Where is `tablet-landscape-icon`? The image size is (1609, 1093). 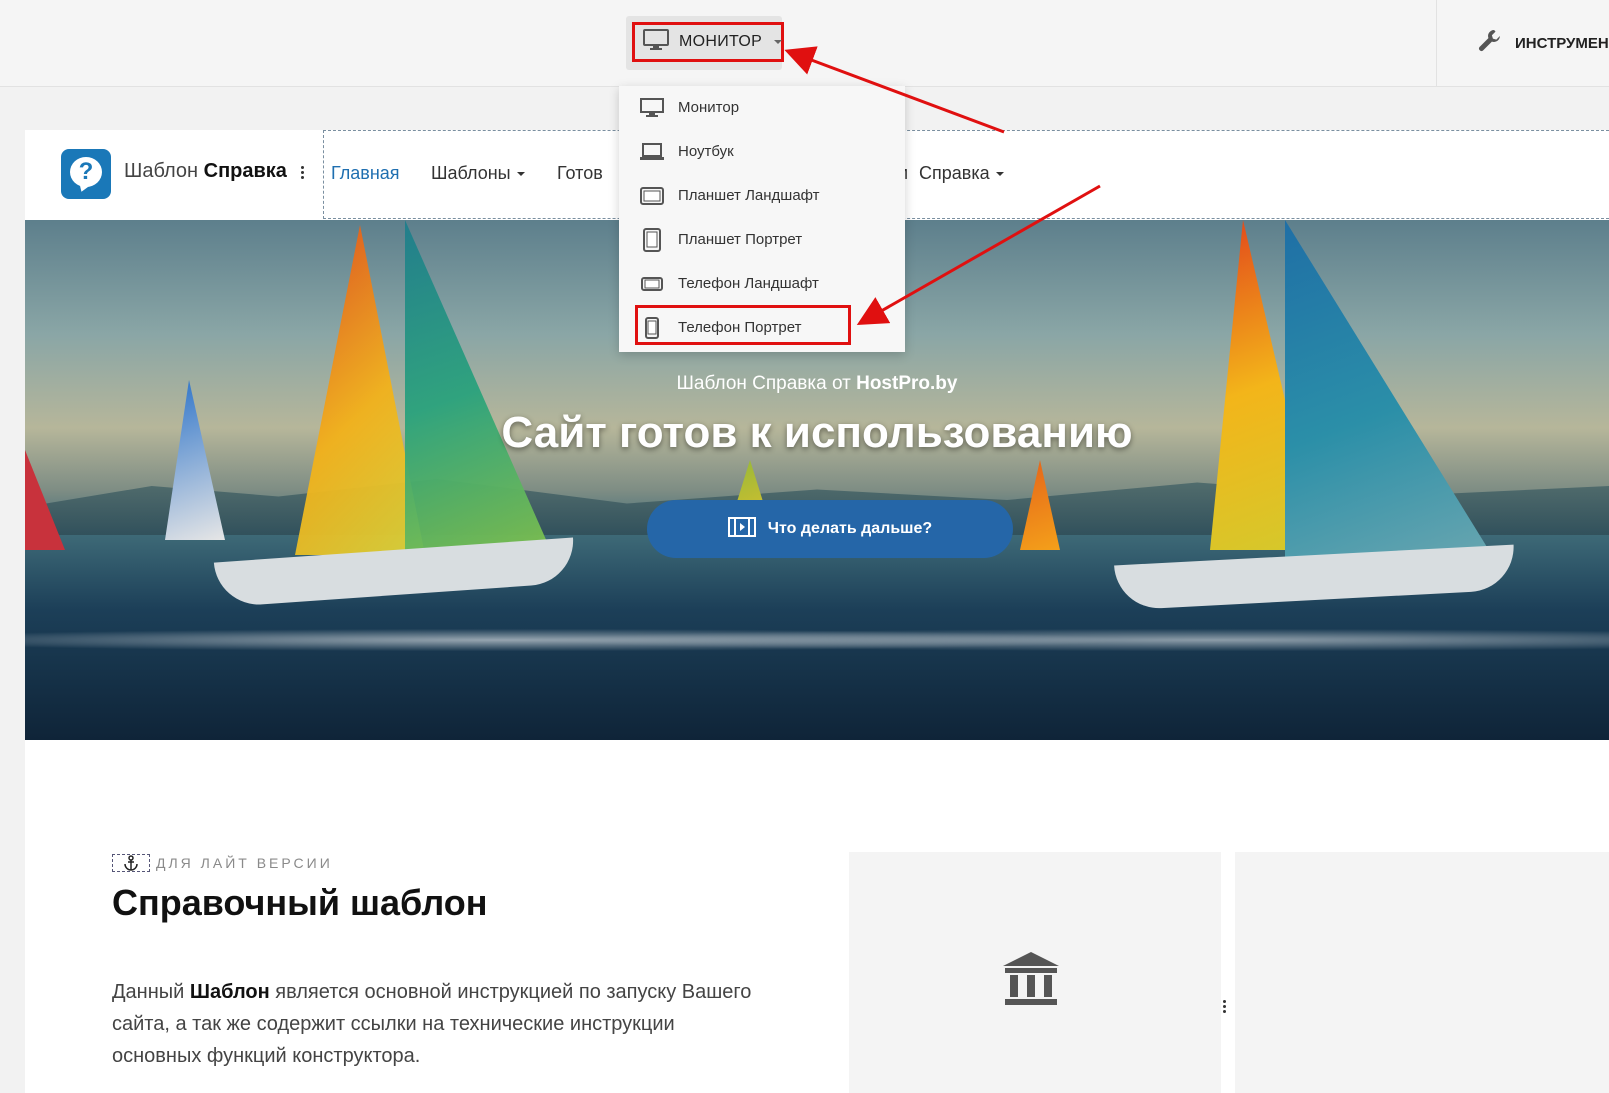 tablet-landscape-icon is located at coordinates (652, 196).